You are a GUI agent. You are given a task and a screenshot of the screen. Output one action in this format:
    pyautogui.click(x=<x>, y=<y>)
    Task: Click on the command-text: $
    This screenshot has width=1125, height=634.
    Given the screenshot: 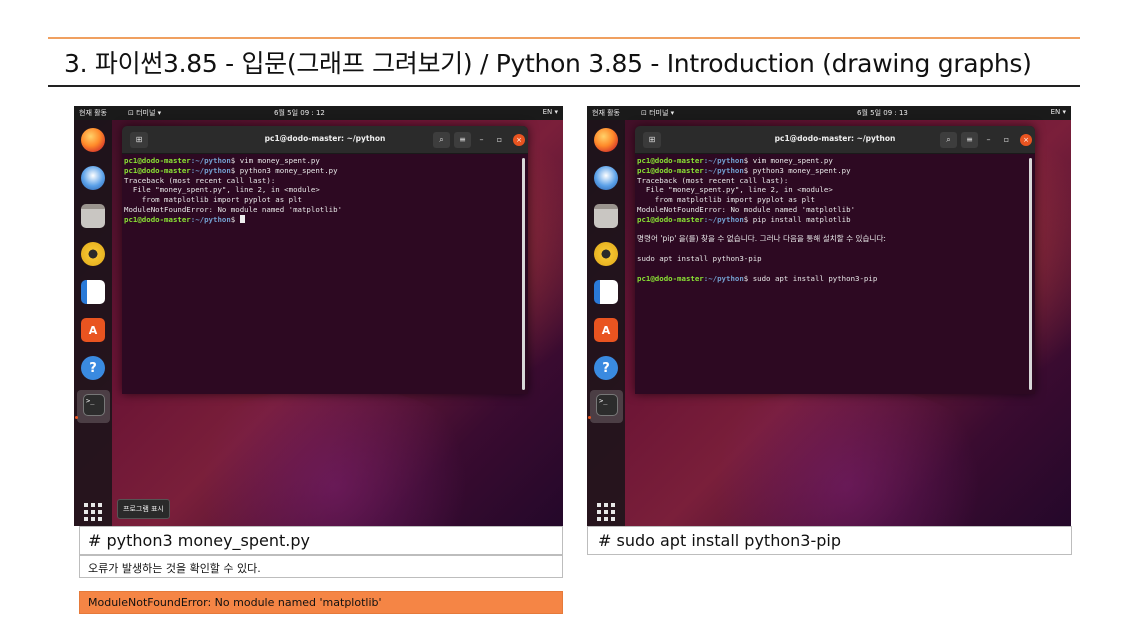 What is the action you would take?
    pyautogui.click(x=235, y=219)
    